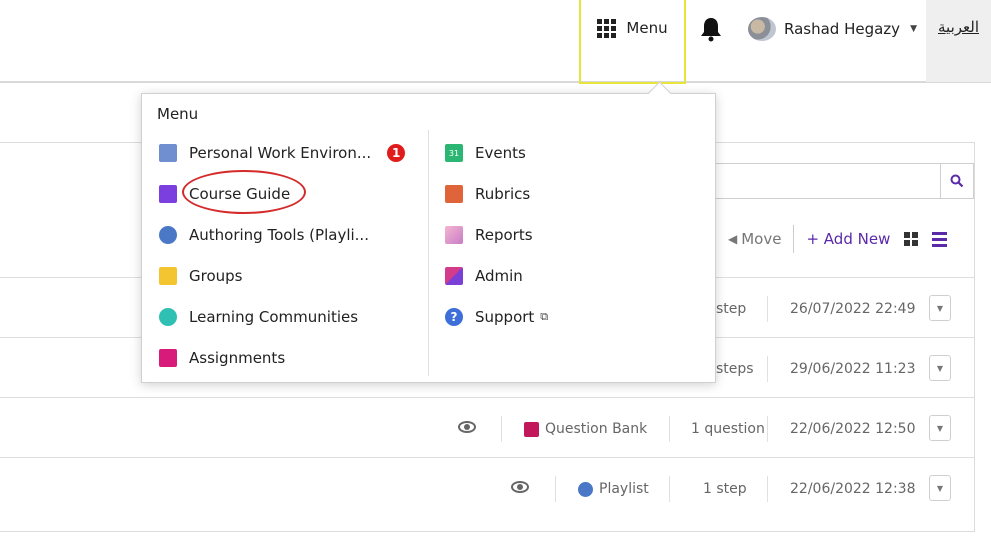  I want to click on row-date: 26/07/2022 22:49, so click(853, 309).